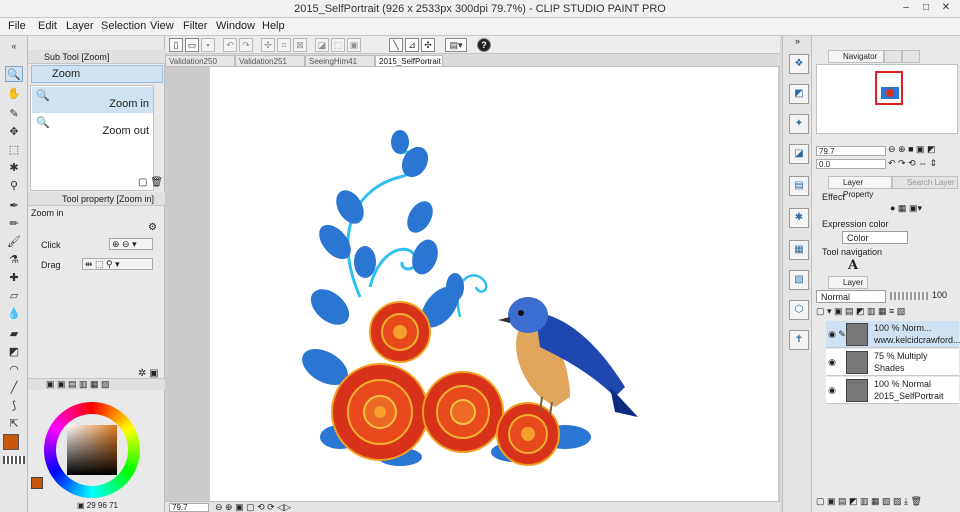  I want to click on transparent-color-icon, so click(14, 460).